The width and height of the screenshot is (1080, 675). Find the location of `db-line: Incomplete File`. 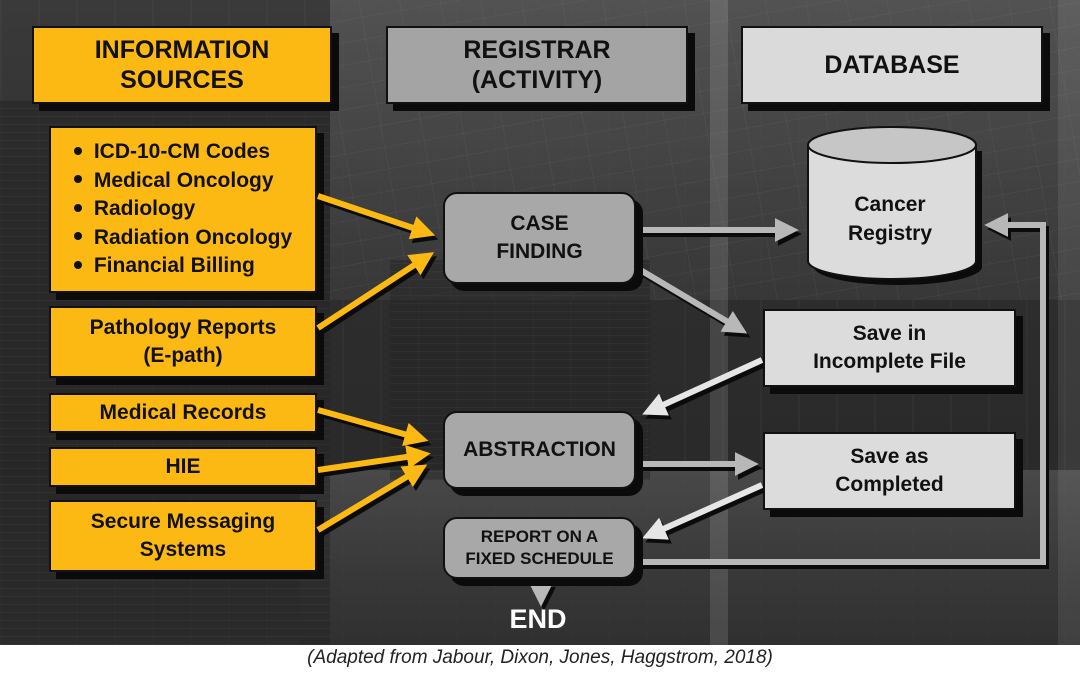

db-line: Incomplete File is located at coordinates (889, 361).